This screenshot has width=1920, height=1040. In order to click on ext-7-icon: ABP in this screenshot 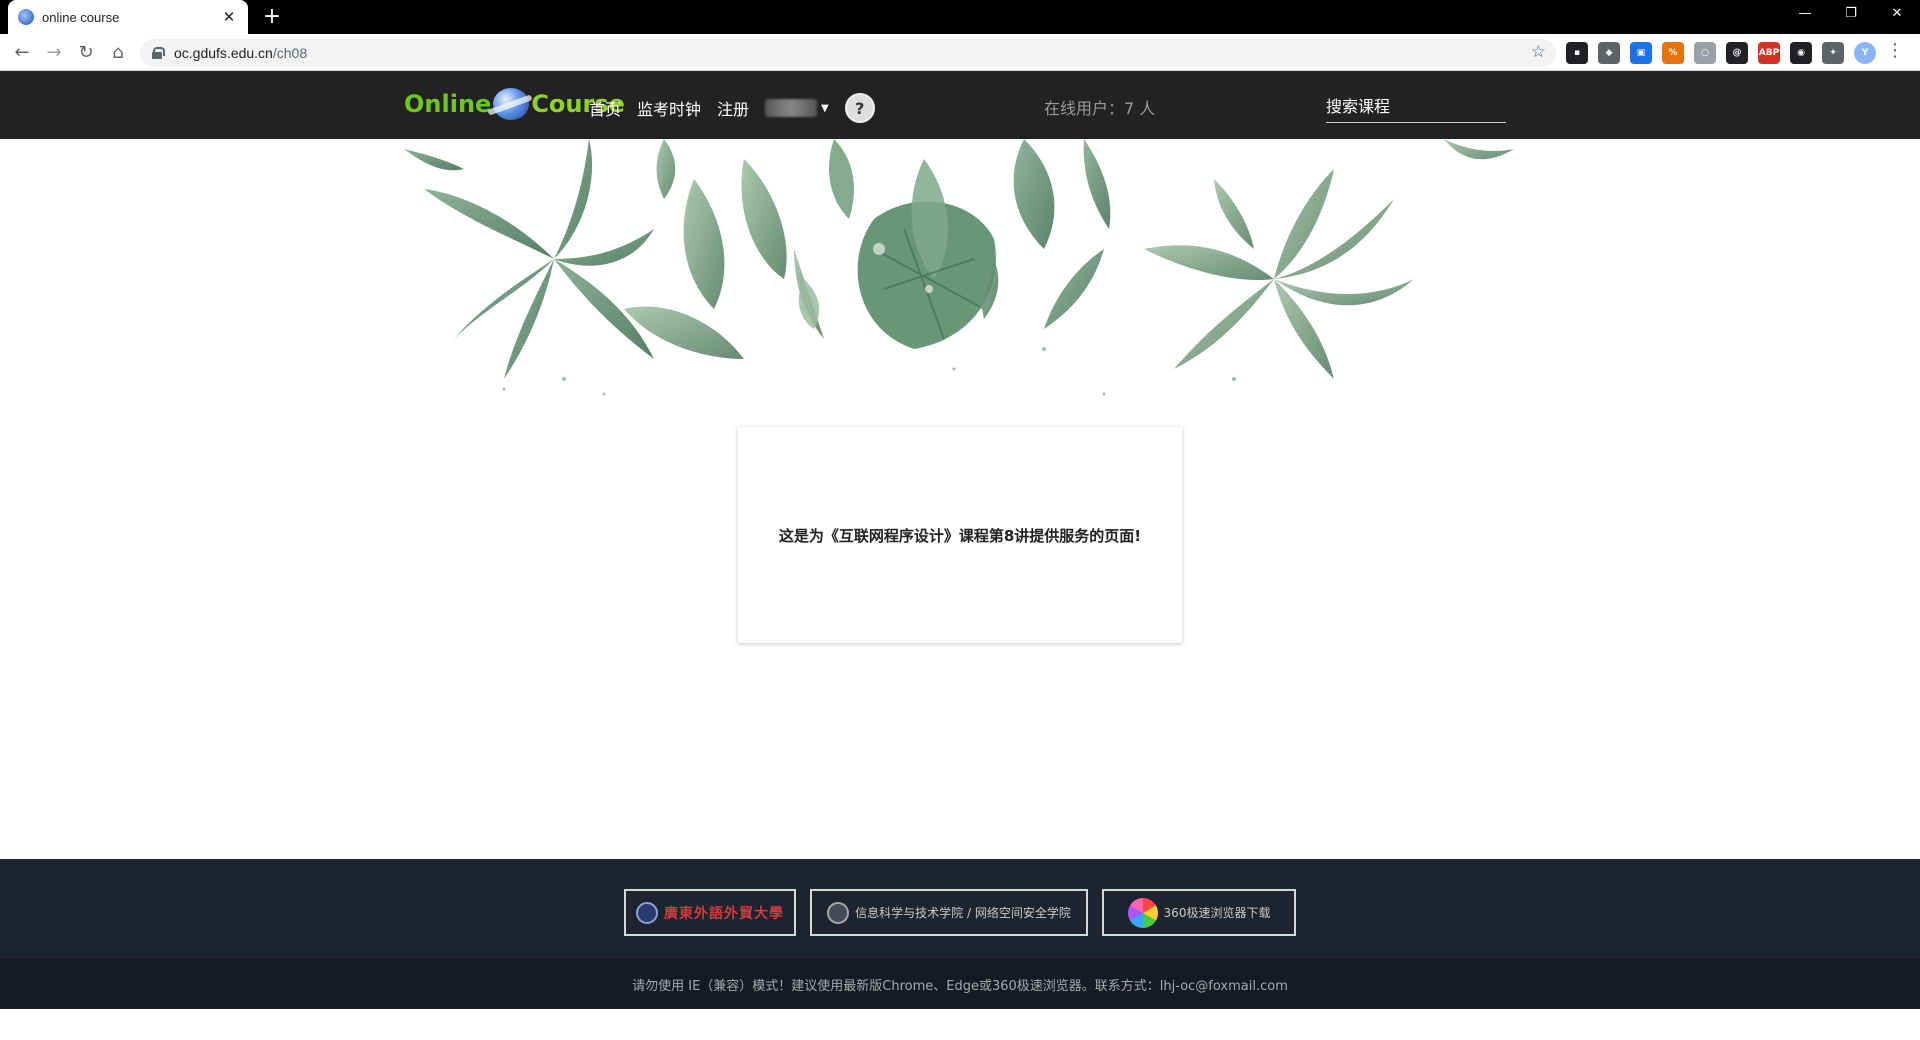, I will do `click(1769, 53)`.